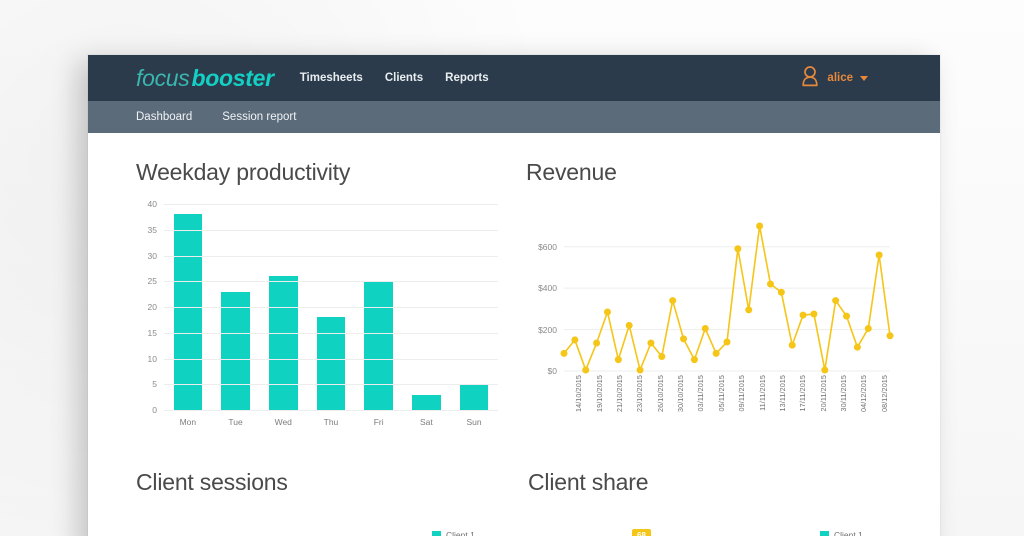 This screenshot has width=1024, height=536. What do you see at coordinates (235, 422) in the screenshot?
I see `bar-chart-x-tick-label: Tue` at bounding box center [235, 422].